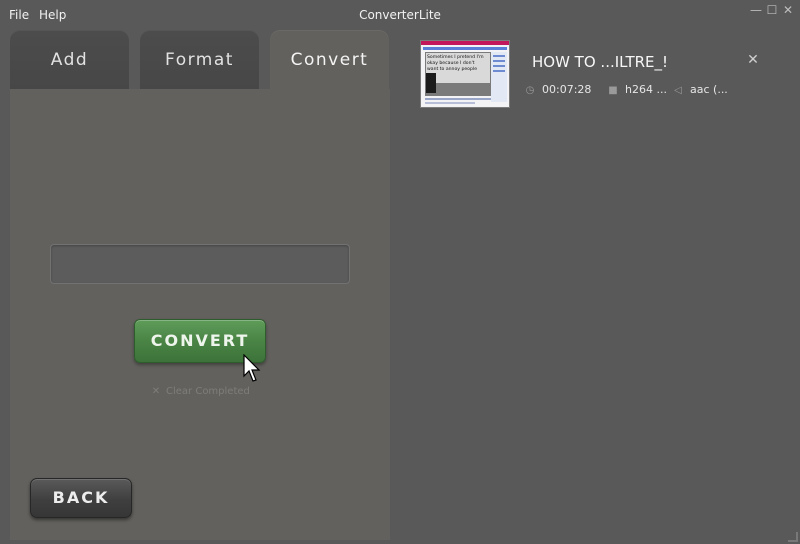 This screenshot has width=800, height=544. What do you see at coordinates (756, 10) in the screenshot?
I see `minimize-icon: —` at bounding box center [756, 10].